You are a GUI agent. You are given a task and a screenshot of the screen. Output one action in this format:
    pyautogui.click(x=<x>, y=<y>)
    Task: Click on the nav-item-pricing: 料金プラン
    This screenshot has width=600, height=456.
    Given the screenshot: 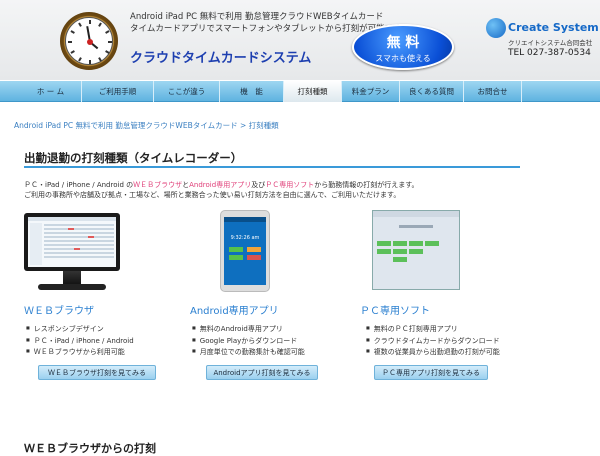 What is the action you would take?
    pyautogui.click(x=371, y=91)
    